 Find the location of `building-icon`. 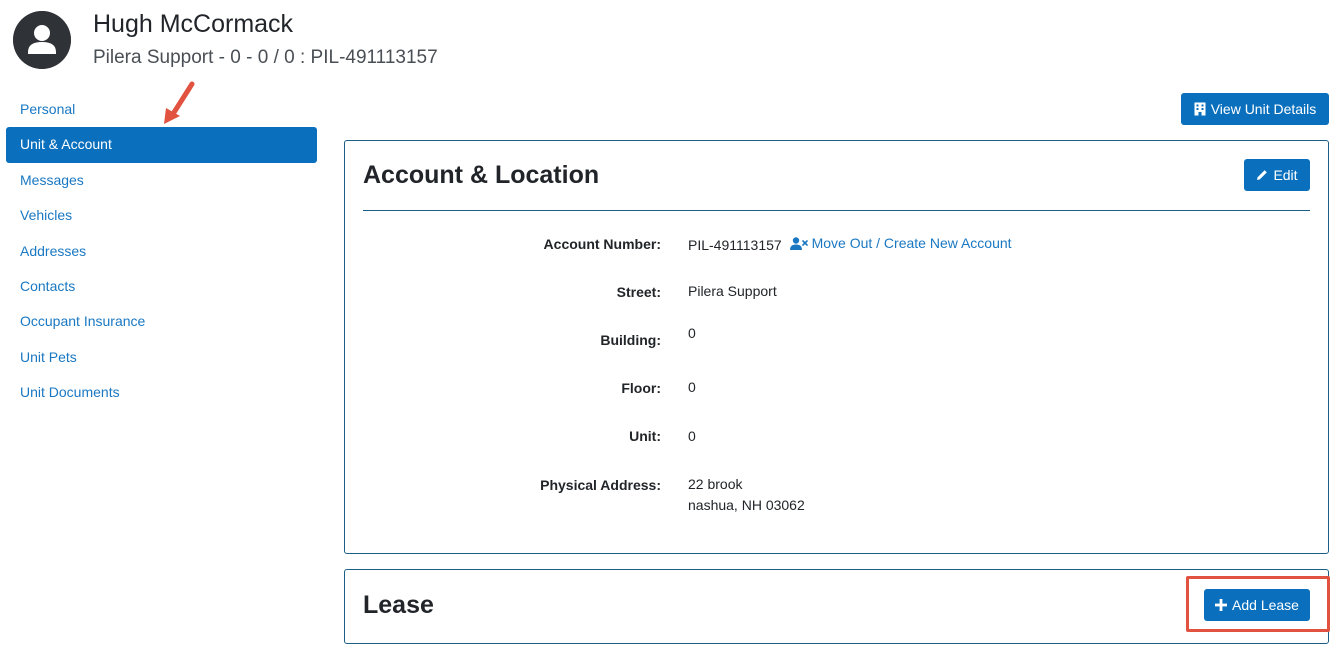

building-icon is located at coordinates (1200, 109).